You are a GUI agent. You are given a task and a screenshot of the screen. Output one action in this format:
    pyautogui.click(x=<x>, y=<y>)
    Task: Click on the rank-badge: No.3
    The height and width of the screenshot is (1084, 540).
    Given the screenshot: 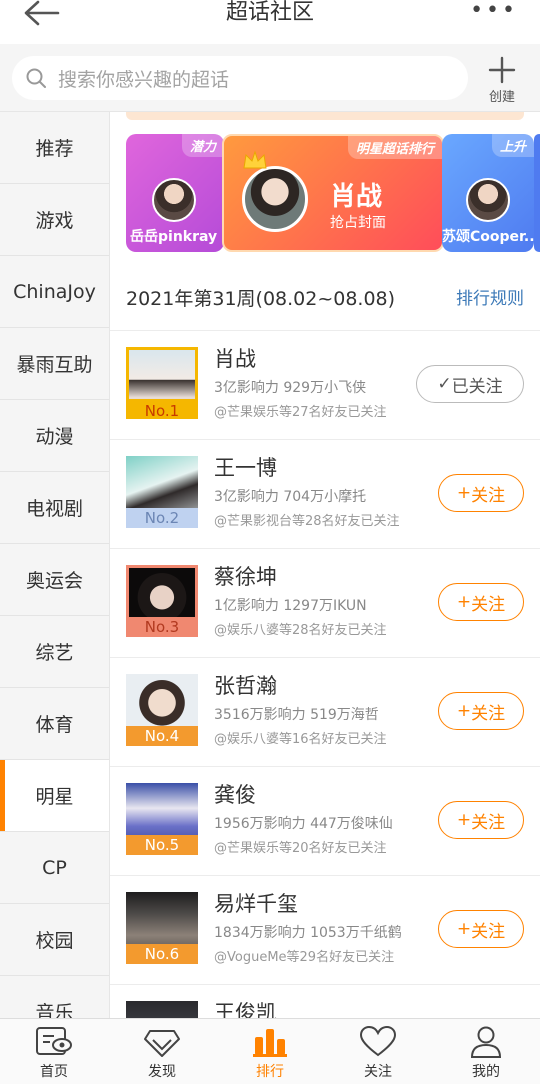 What is the action you would take?
    pyautogui.click(x=162, y=627)
    